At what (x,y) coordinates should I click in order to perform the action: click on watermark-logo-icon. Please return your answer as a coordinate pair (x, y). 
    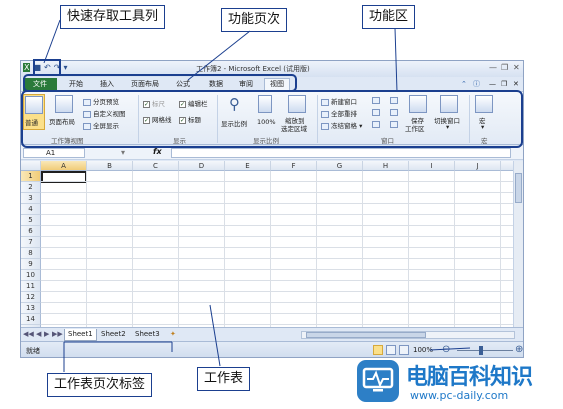
    Looking at the image, I should click on (378, 381).